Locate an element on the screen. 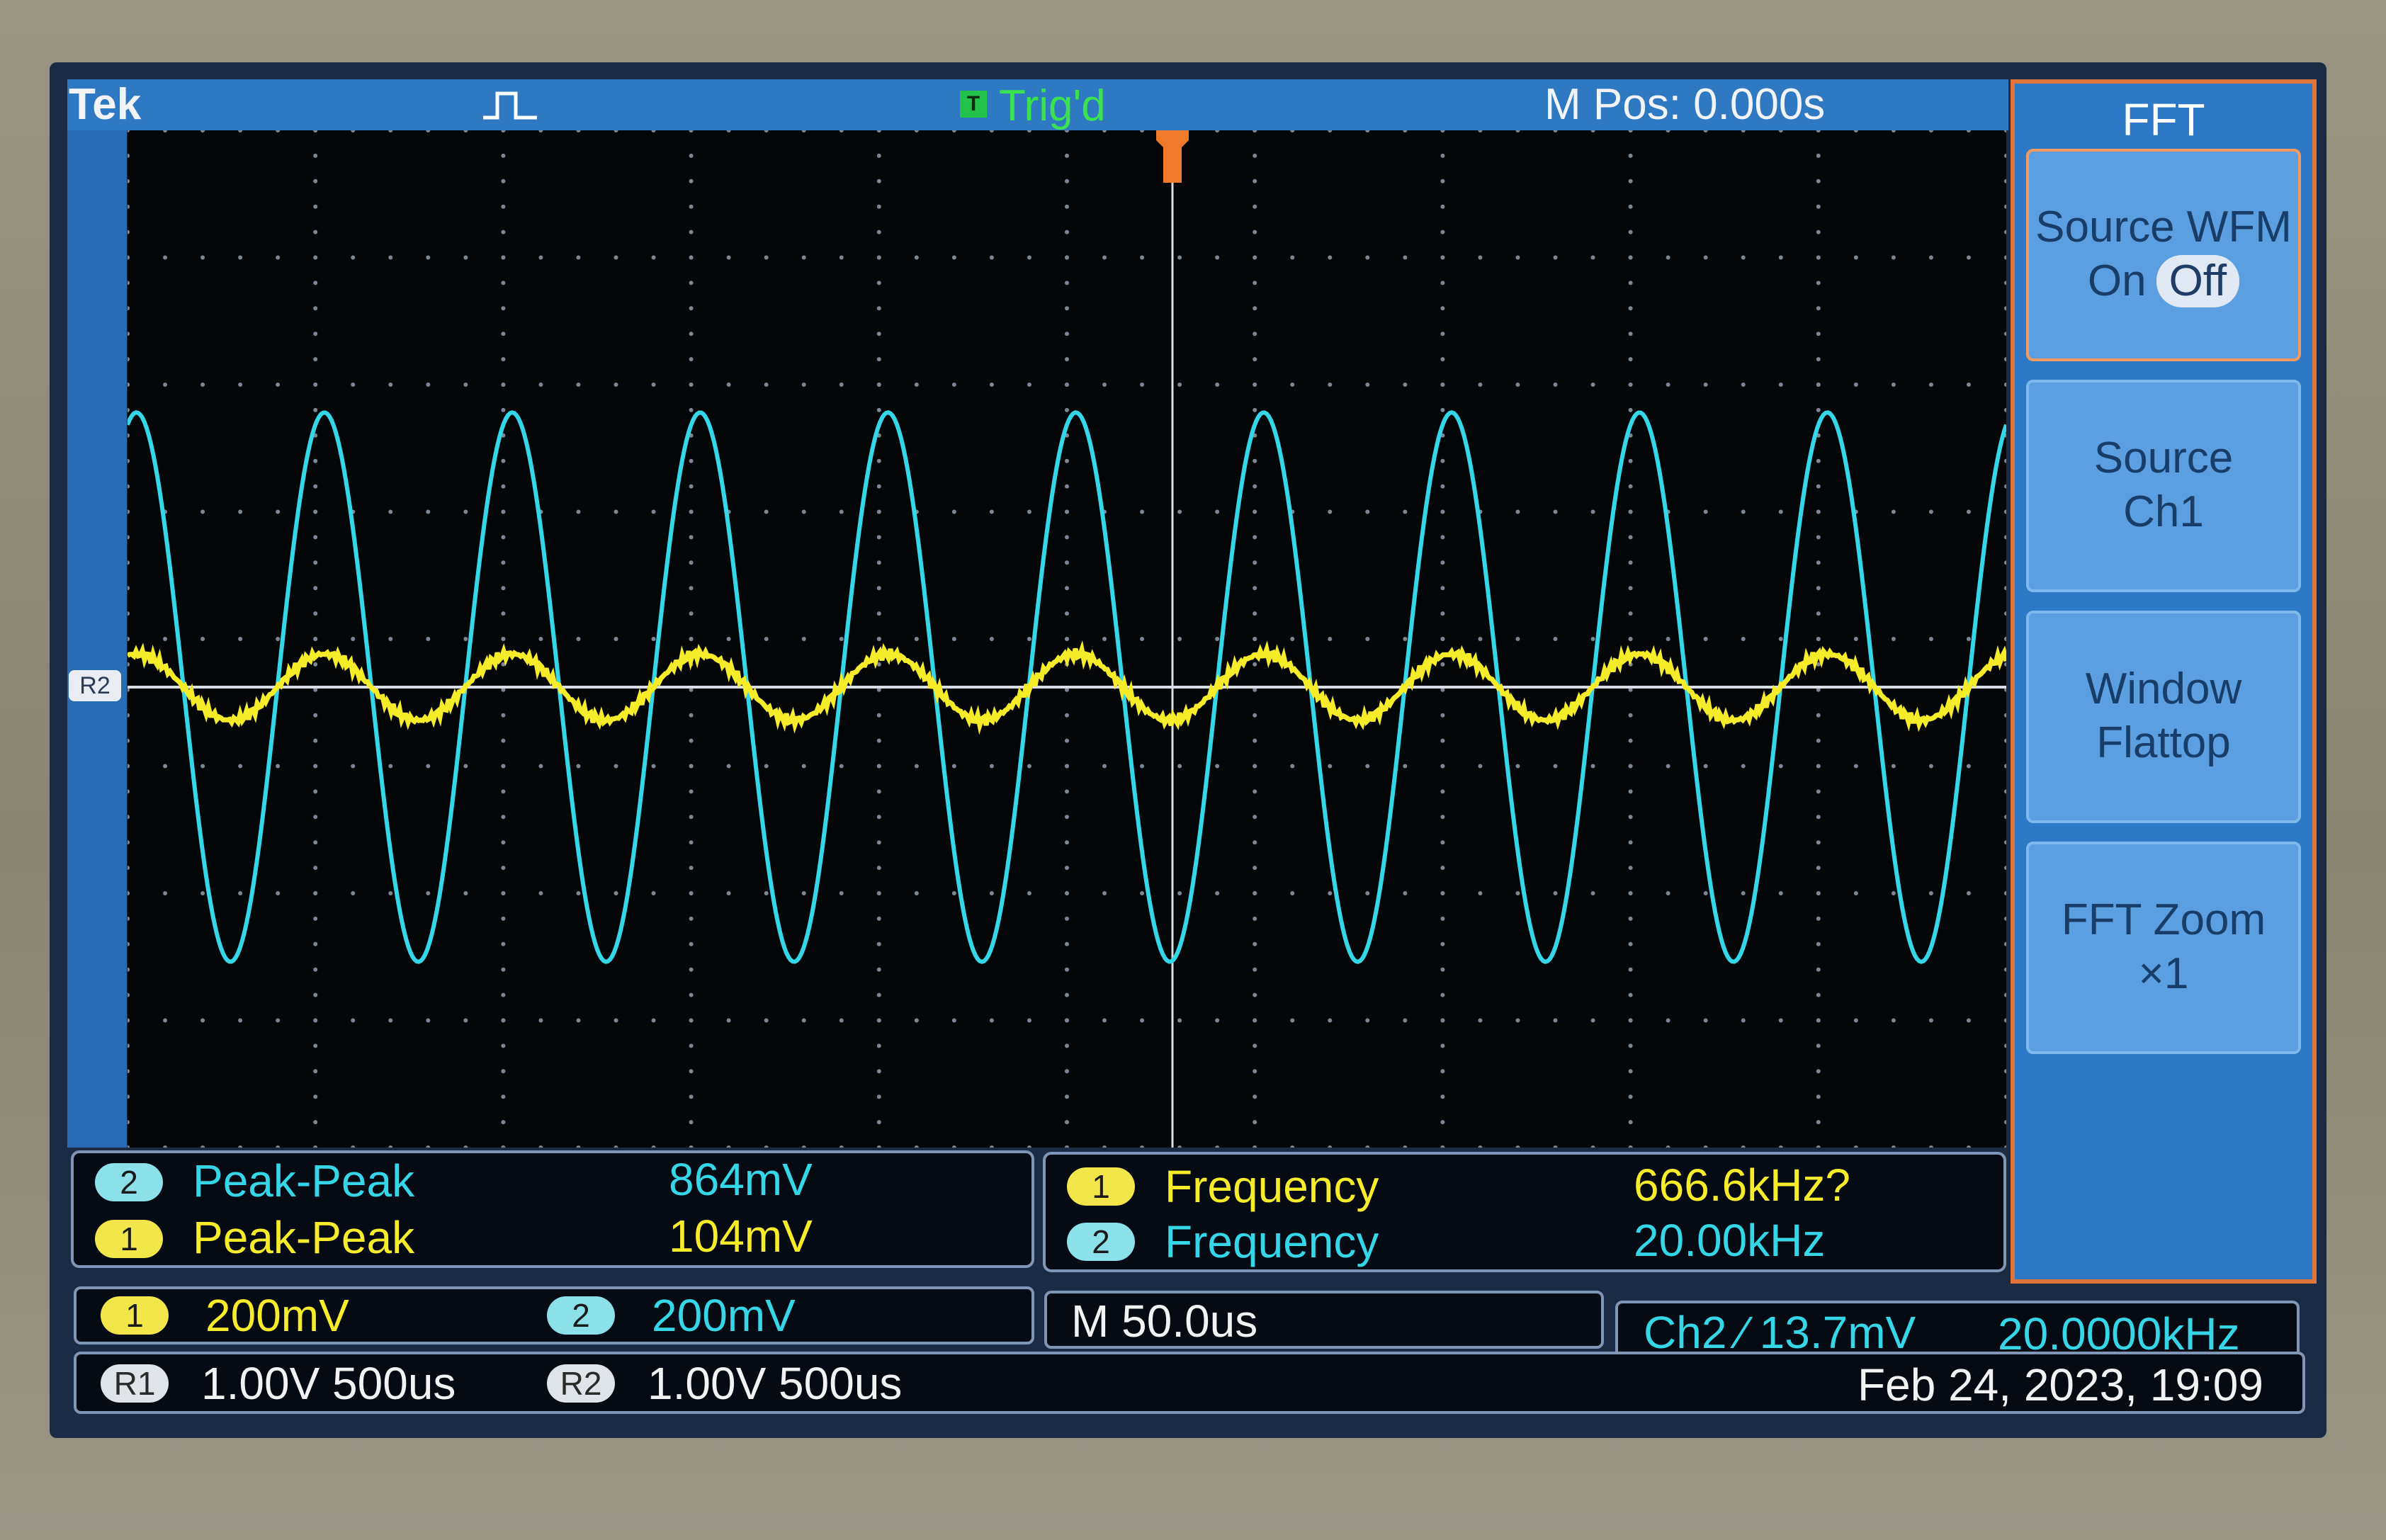  measurement-channel-badge: 2 is located at coordinates (1101, 1242).